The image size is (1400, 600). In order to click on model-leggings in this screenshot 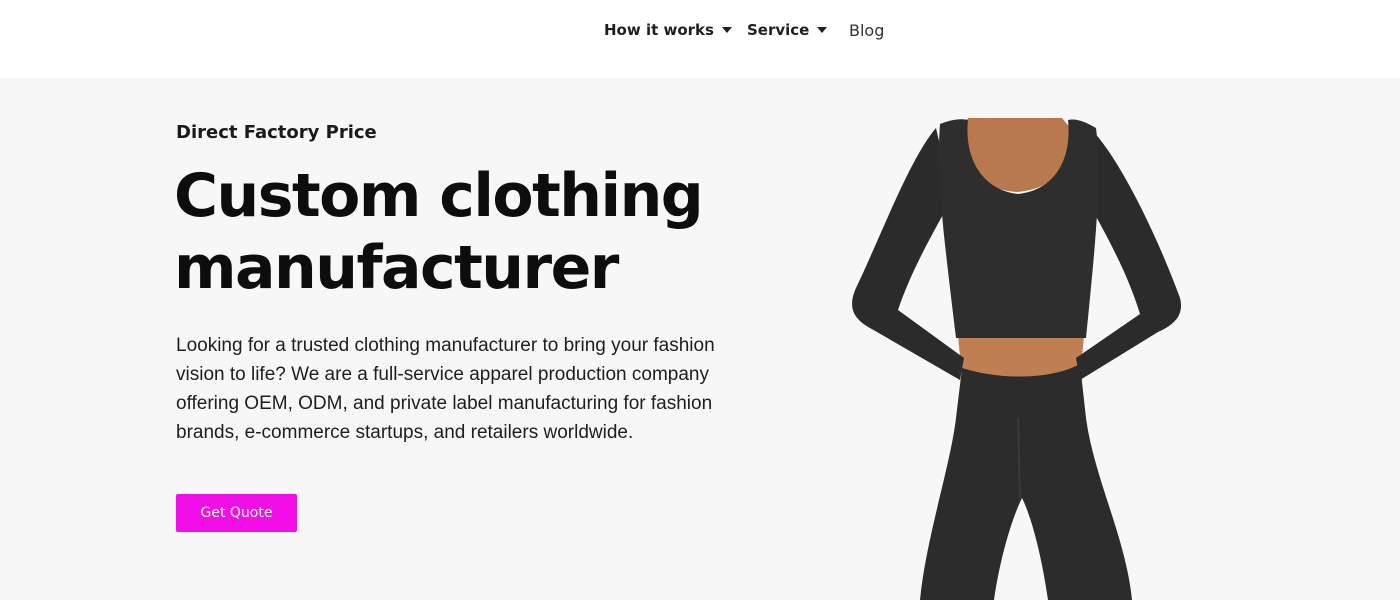, I will do `click(1026, 482)`.